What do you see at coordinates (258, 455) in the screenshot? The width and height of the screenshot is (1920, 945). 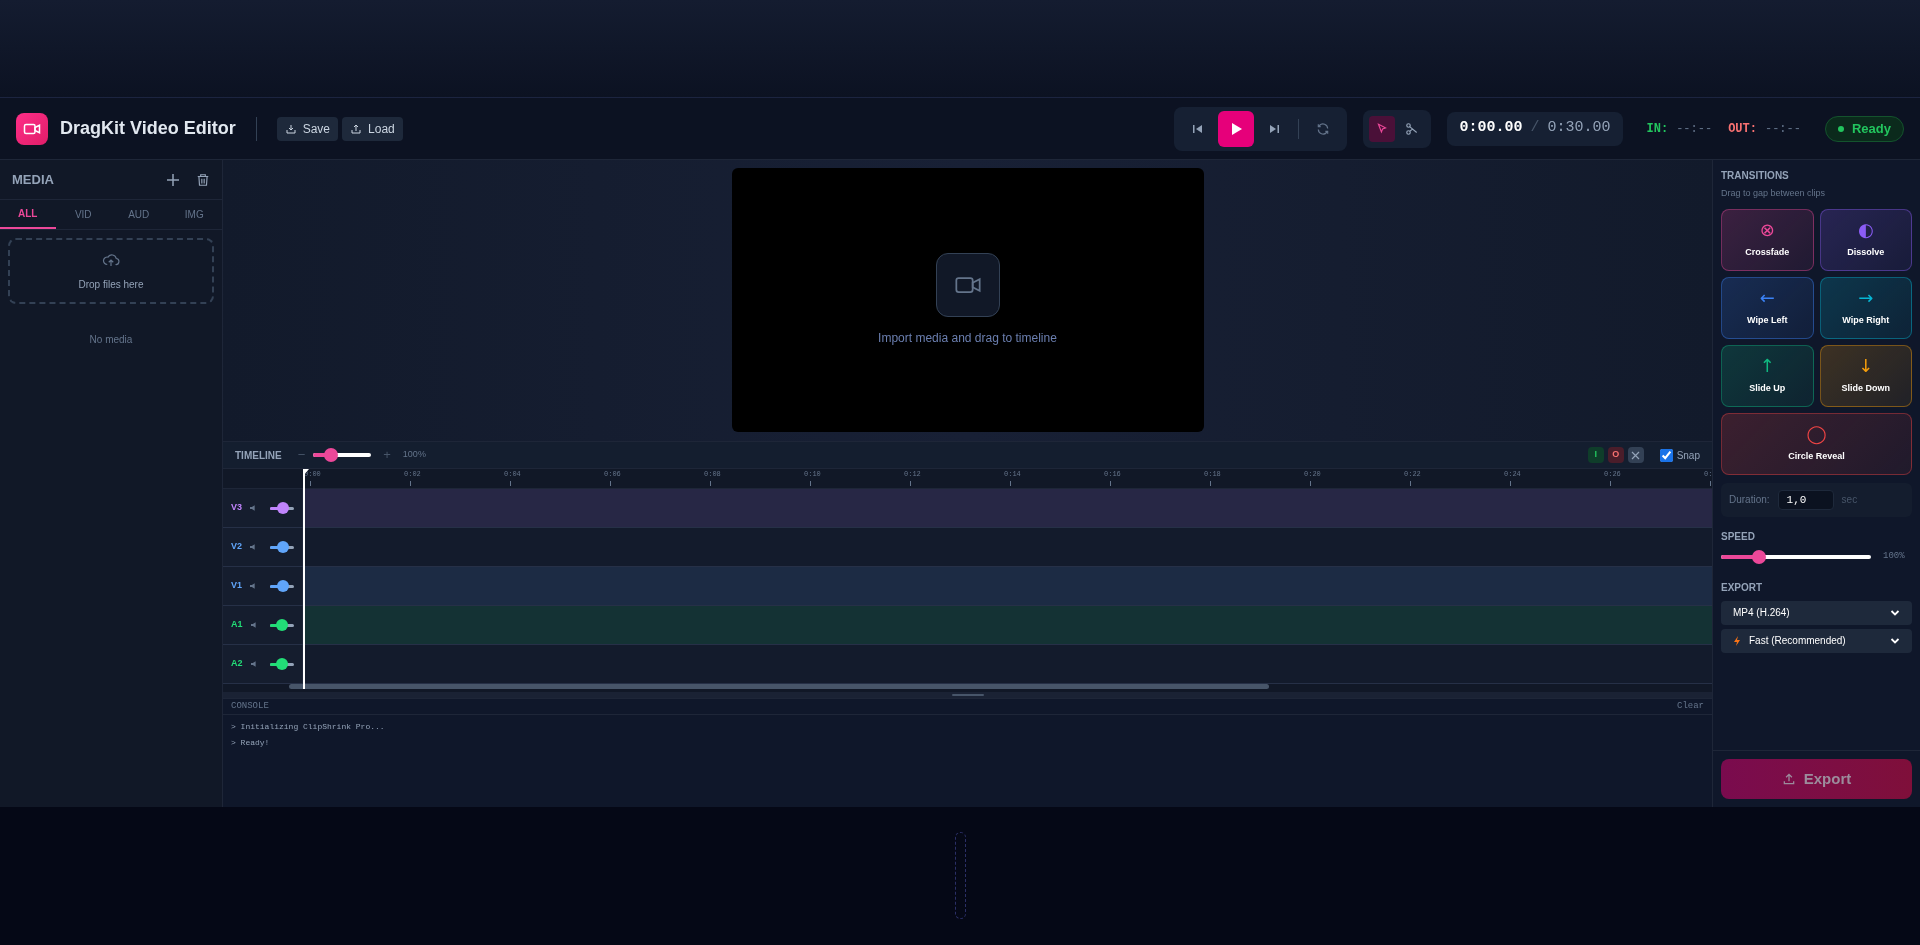 I see `timeline-title: TIMELINE` at bounding box center [258, 455].